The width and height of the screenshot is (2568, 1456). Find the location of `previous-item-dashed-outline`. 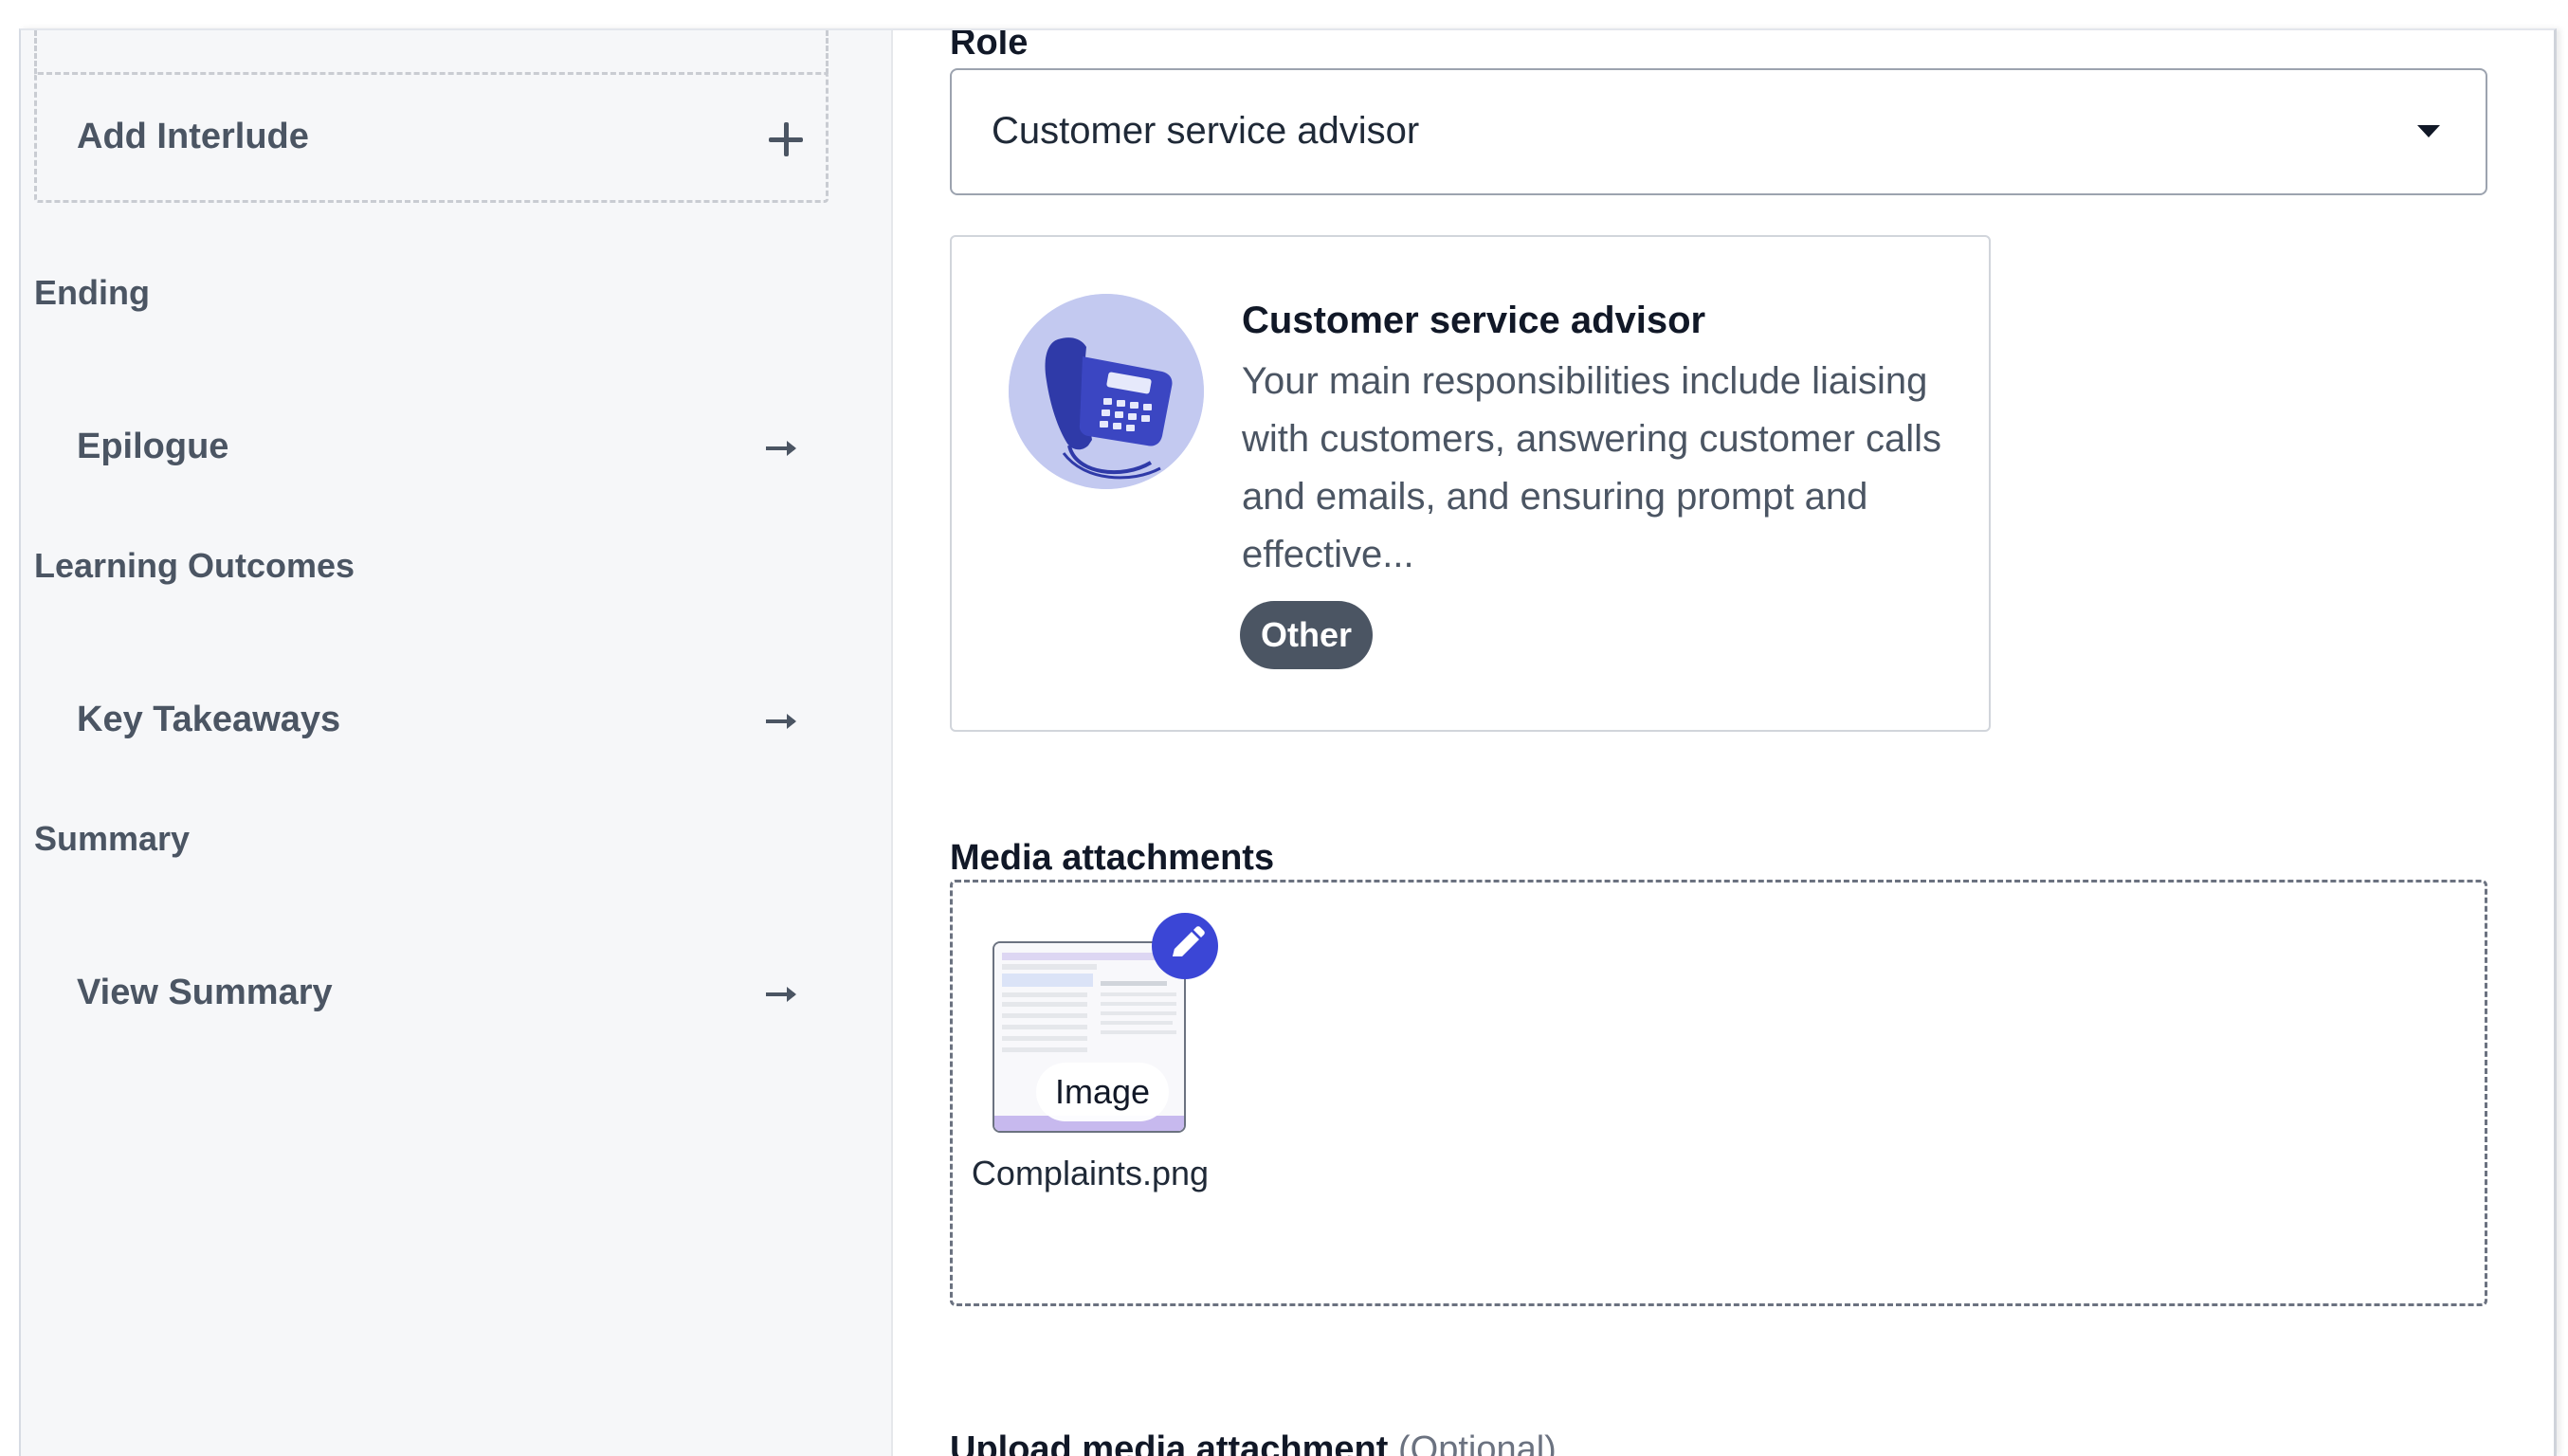

previous-item-dashed-outline is located at coordinates (431, 52).